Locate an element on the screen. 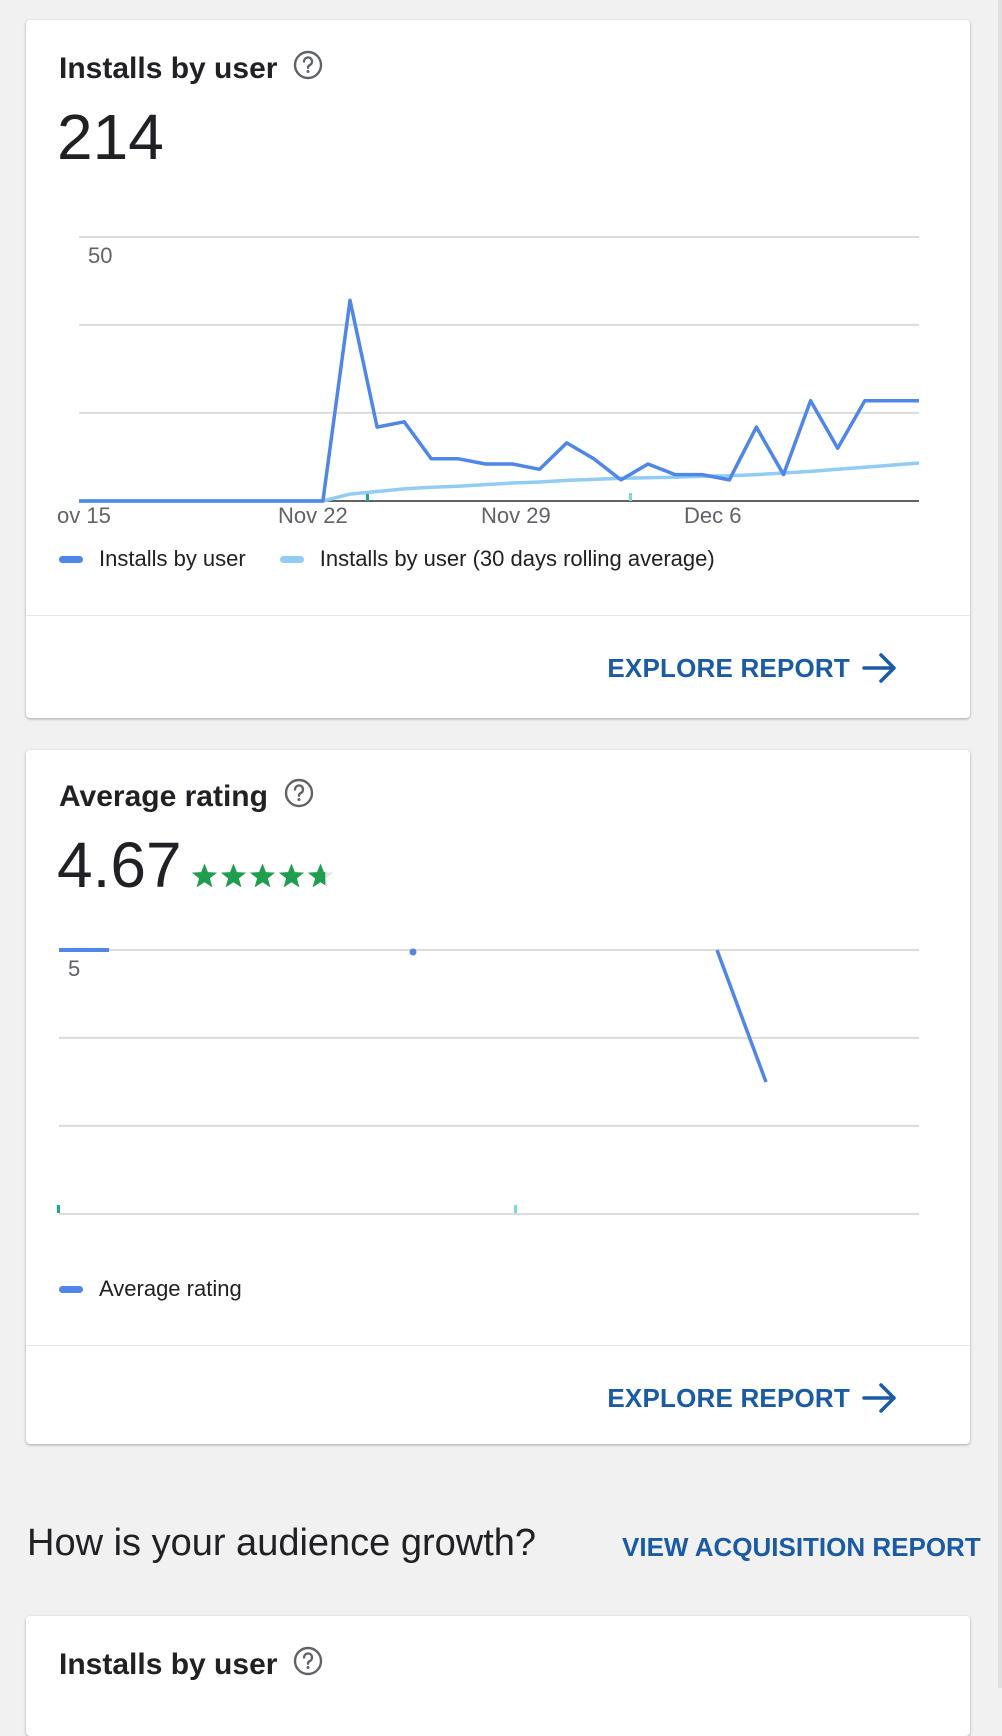 The width and height of the screenshot is (1002, 1736). card-title: Average rating is located at coordinates (186, 797).